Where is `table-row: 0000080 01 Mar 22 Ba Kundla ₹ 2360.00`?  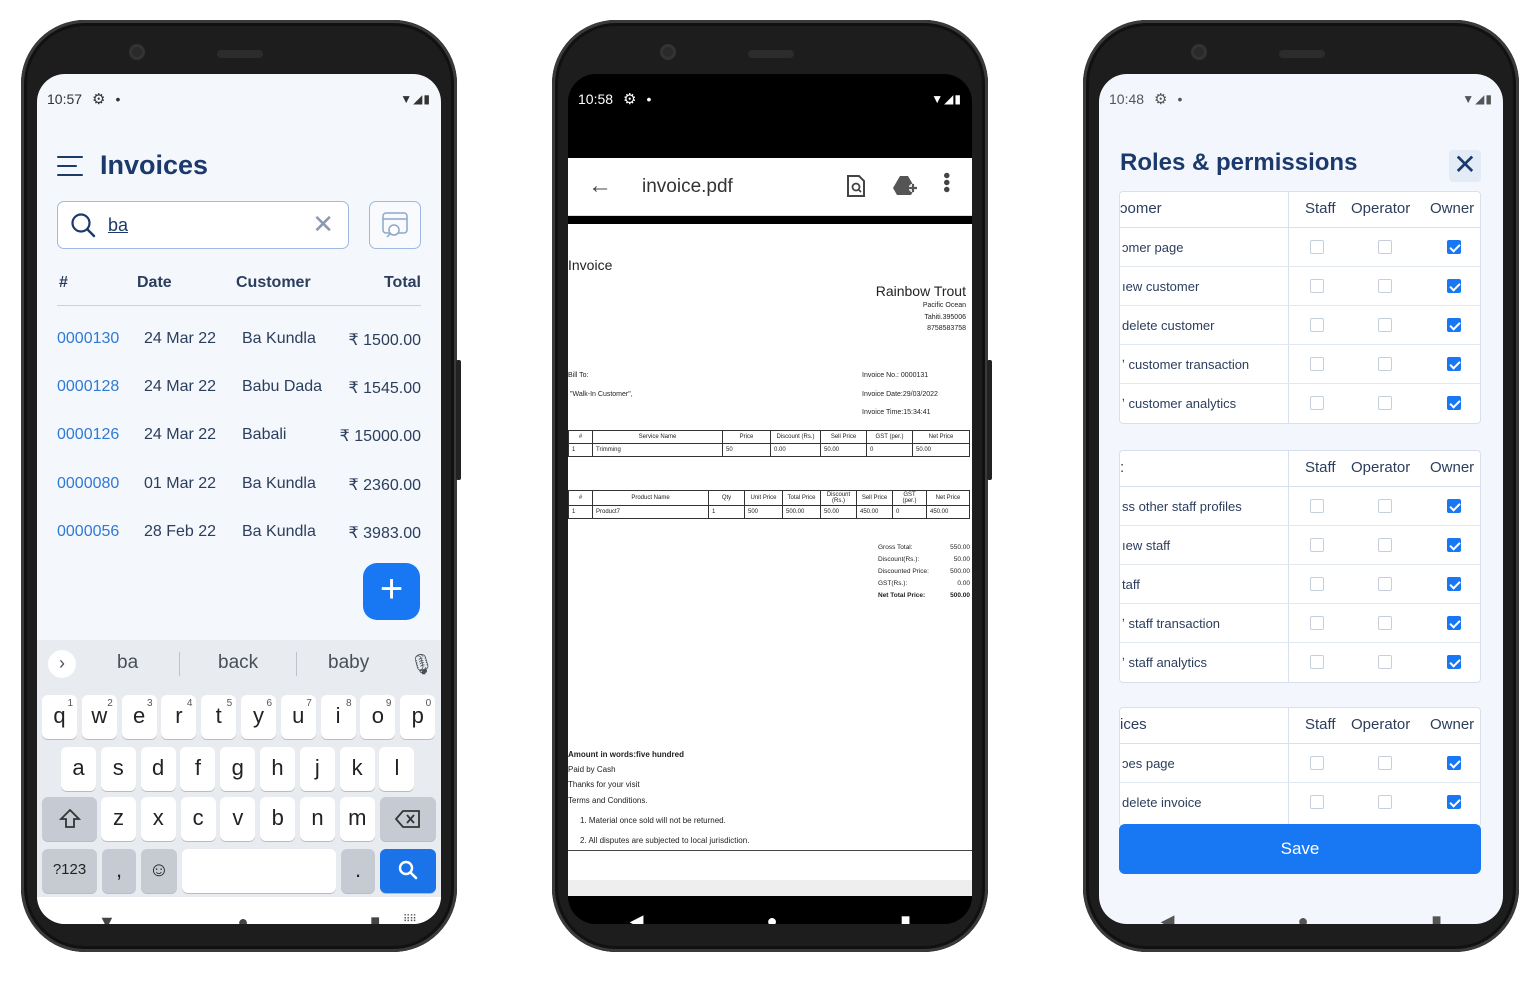 table-row: 0000080 01 Mar 22 Ba Kundla ₹ 2360.00 is located at coordinates (239, 487).